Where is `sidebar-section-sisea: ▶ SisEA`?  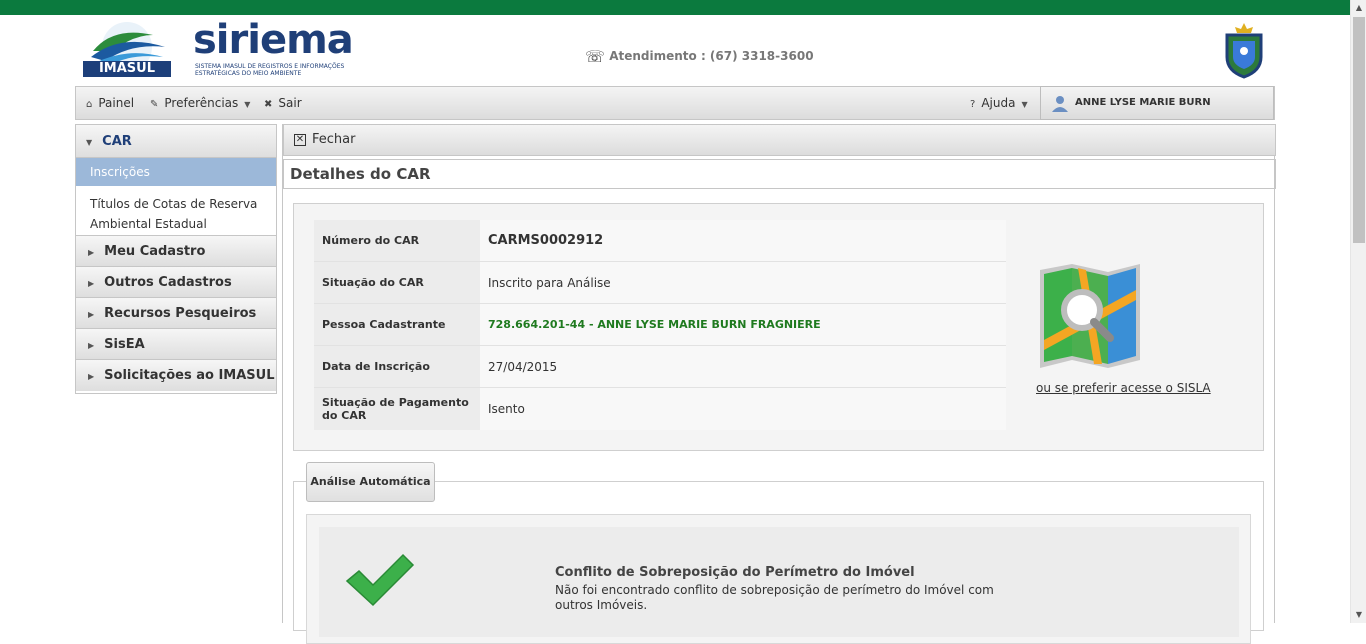
sidebar-section-sisea: ▶ SisEA is located at coordinates (176, 344).